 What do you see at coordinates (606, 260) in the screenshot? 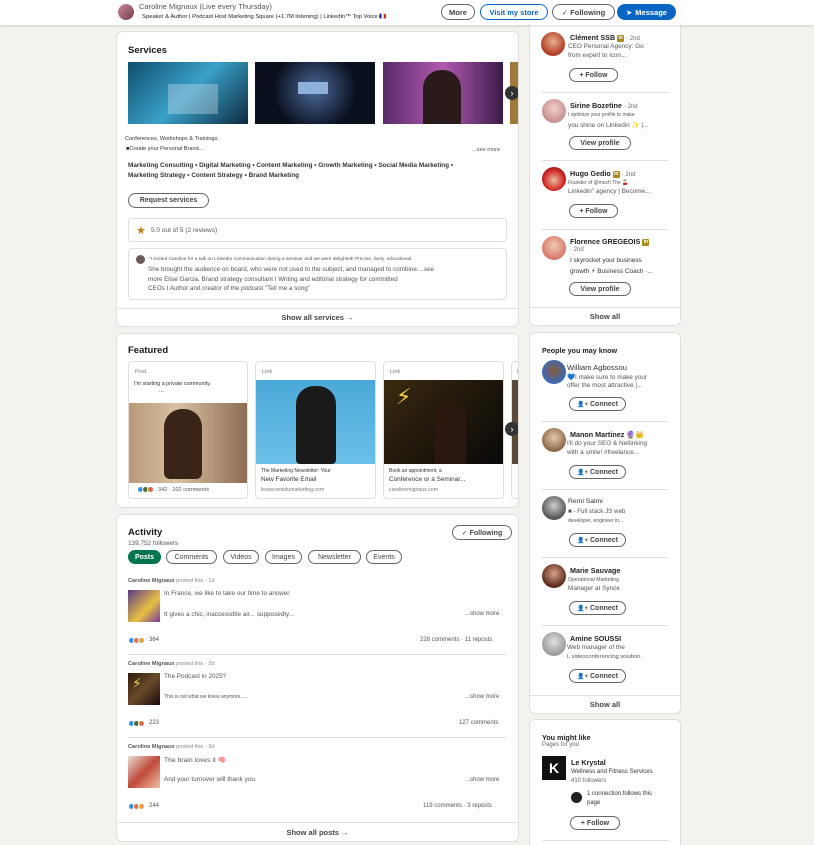
I see `person-headline-line1: I skyrocket your business` at bounding box center [606, 260].